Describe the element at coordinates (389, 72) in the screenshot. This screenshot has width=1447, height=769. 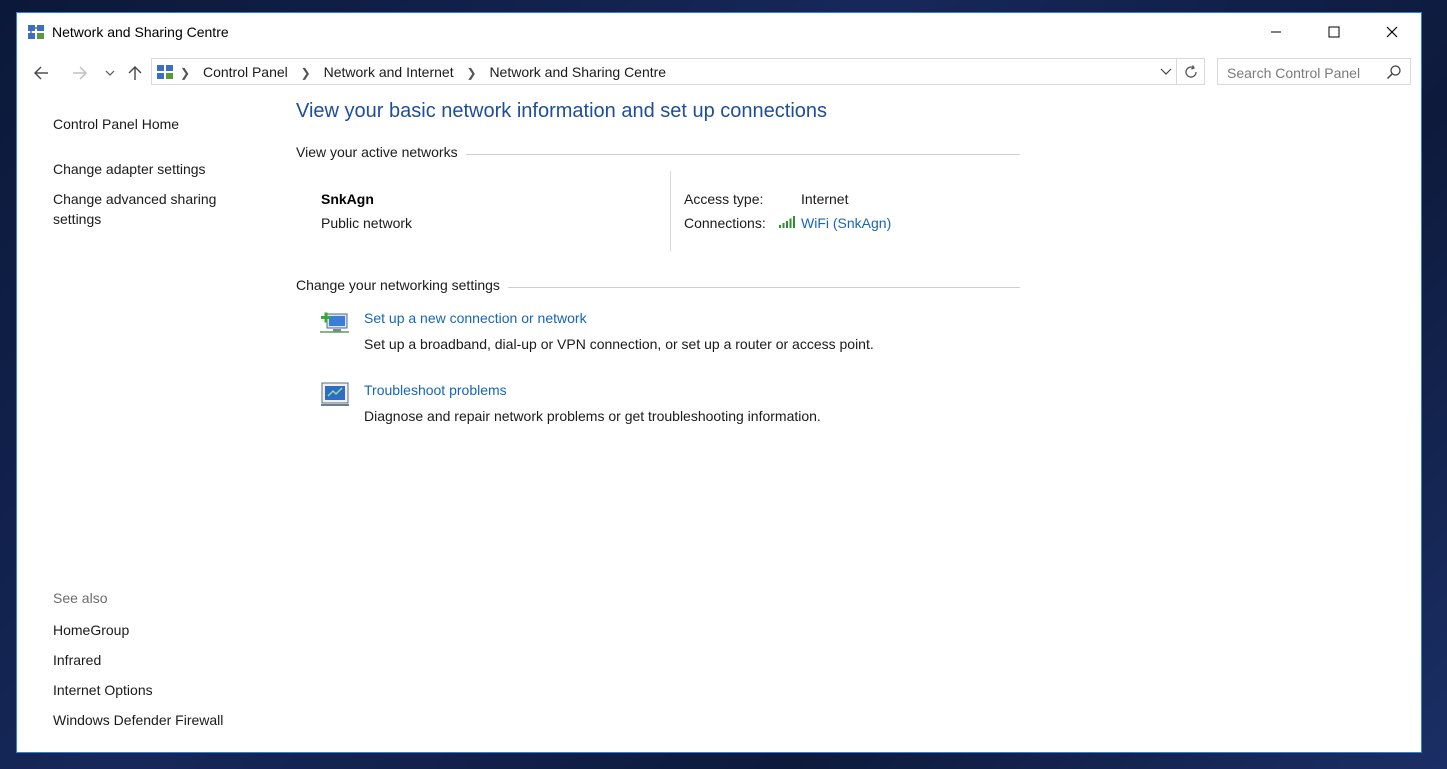
I see `breadcrumb-network-and-internet: Network and Internet` at that location.